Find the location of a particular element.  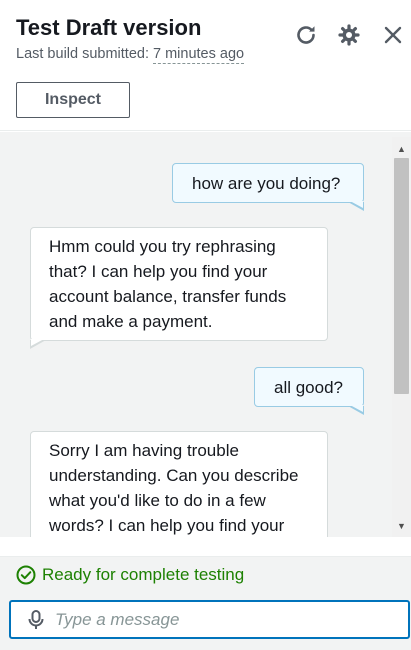

scroll-down-arrow-icon: ▼ is located at coordinates (401, 525).